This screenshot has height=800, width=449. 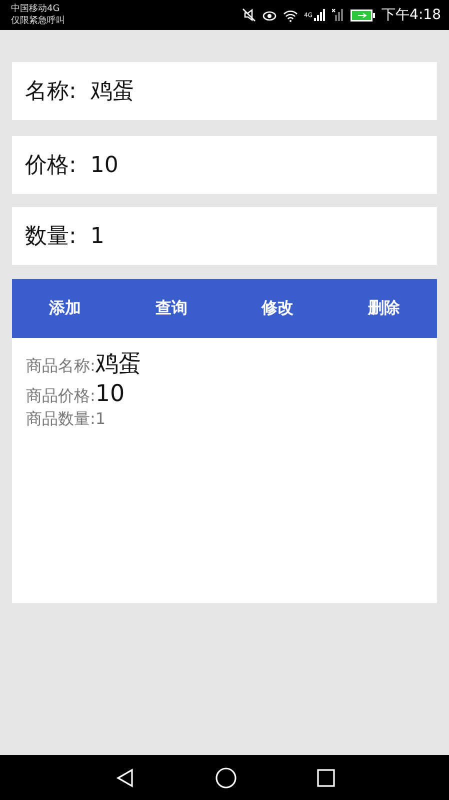 What do you see at coordinates (36, 9) in the screenshot?
I see `carrier-text: 中国移动4G` at bounding box center [36, 9].